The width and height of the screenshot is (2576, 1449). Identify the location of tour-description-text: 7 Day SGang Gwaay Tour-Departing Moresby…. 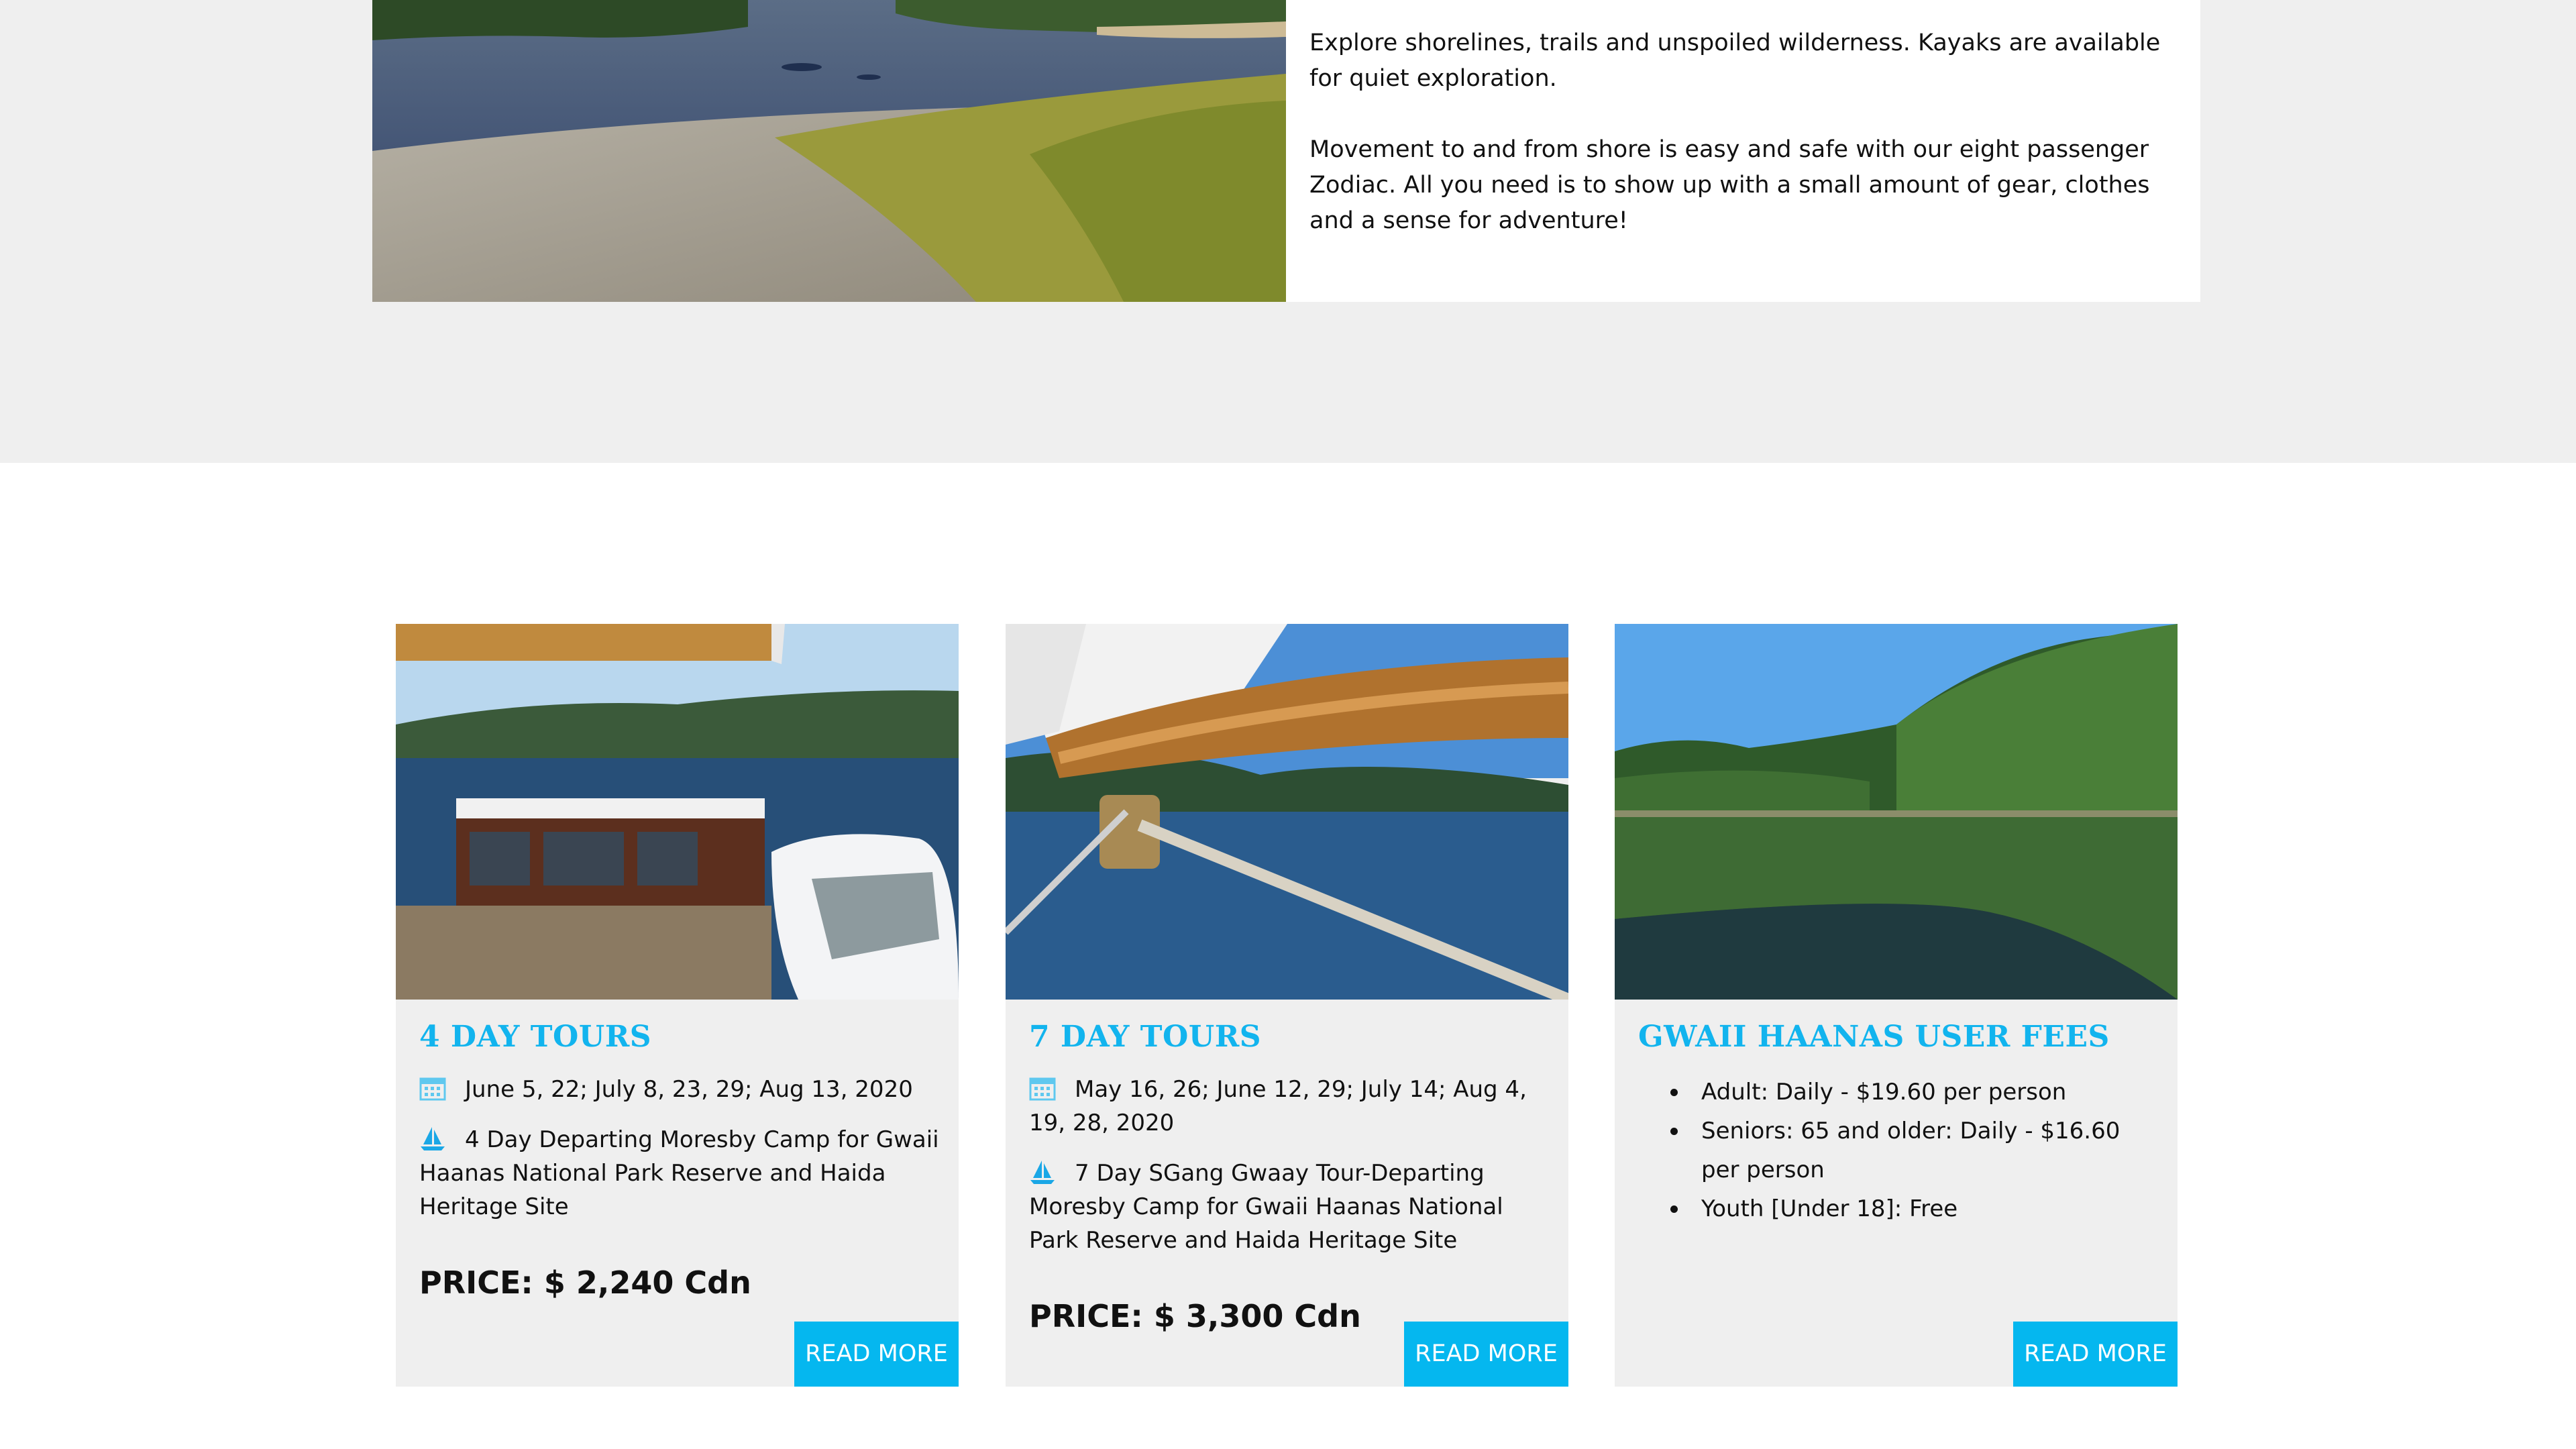
(1266, 1207).